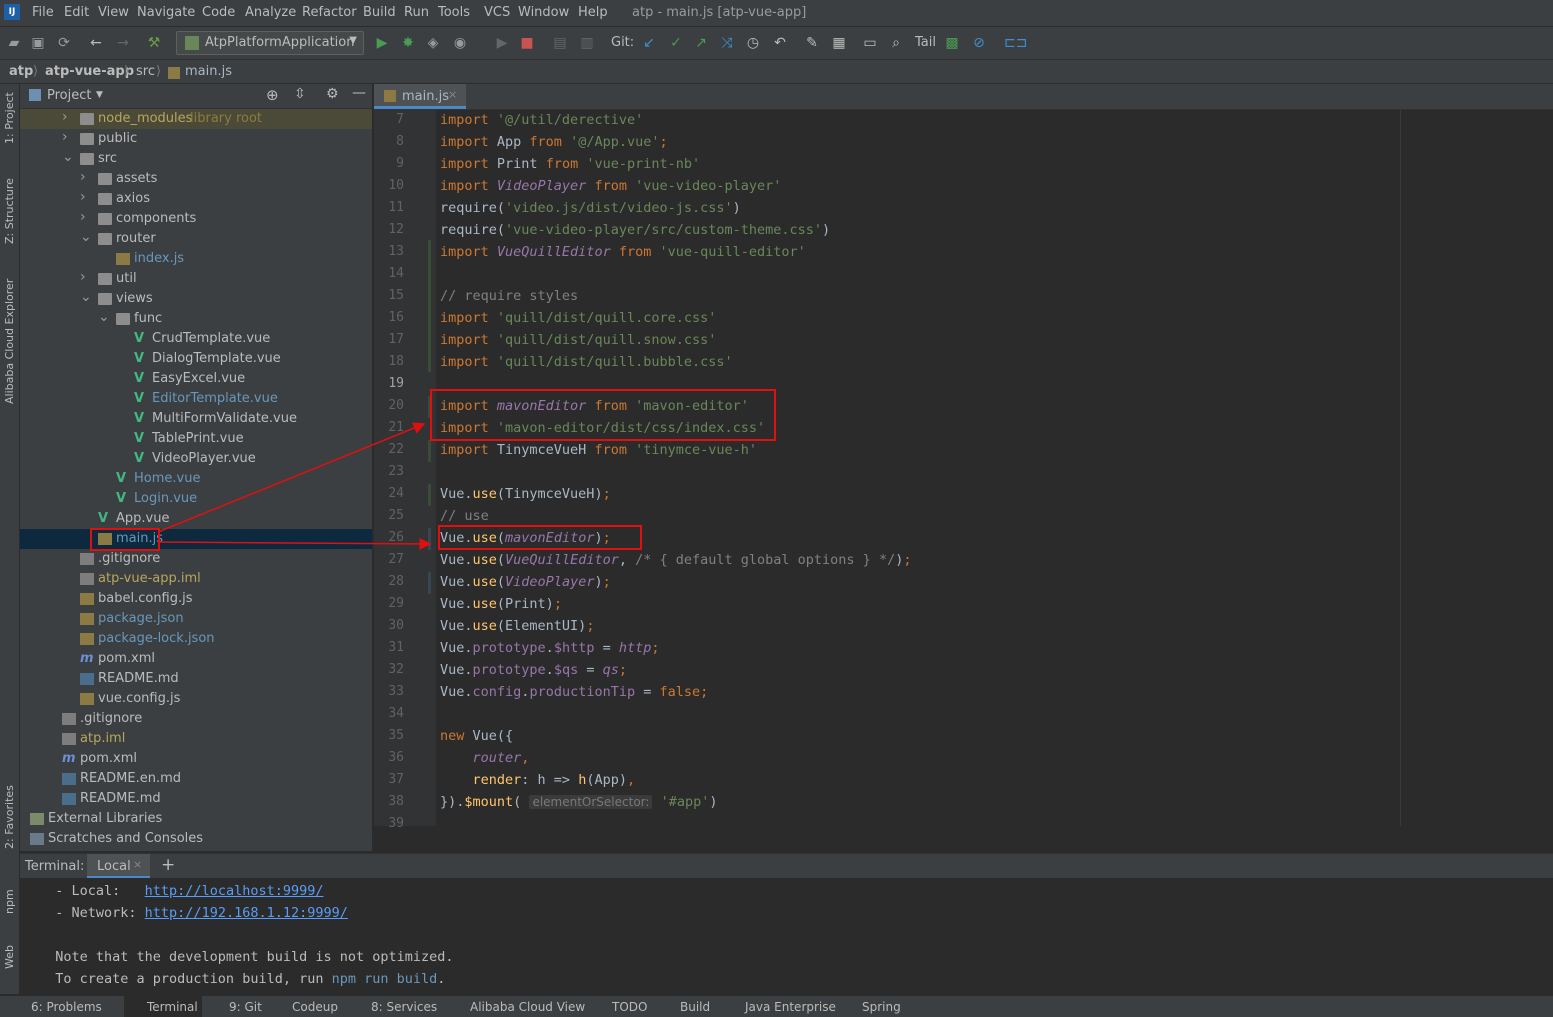 This screenshot has width=1553, height=1017. What do you see at coordinates (245, 1007) in the screenshot?
I see `statusbar-git: 9: Git` at bounding box center [245, 1007].